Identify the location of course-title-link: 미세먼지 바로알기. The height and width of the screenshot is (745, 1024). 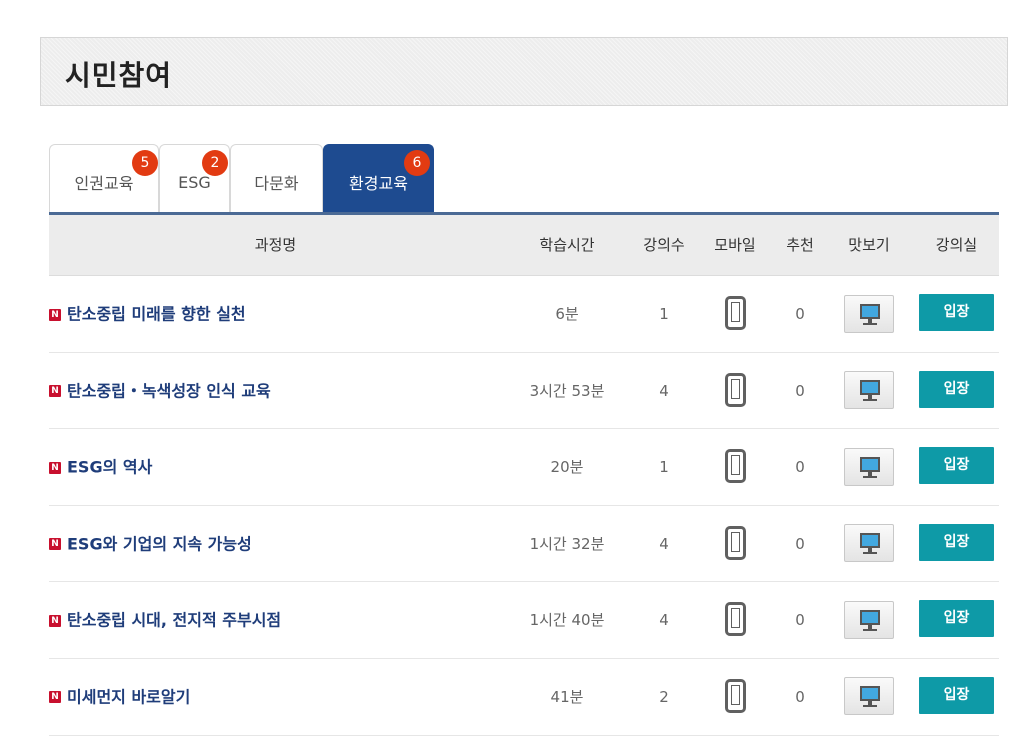
(128, 696).